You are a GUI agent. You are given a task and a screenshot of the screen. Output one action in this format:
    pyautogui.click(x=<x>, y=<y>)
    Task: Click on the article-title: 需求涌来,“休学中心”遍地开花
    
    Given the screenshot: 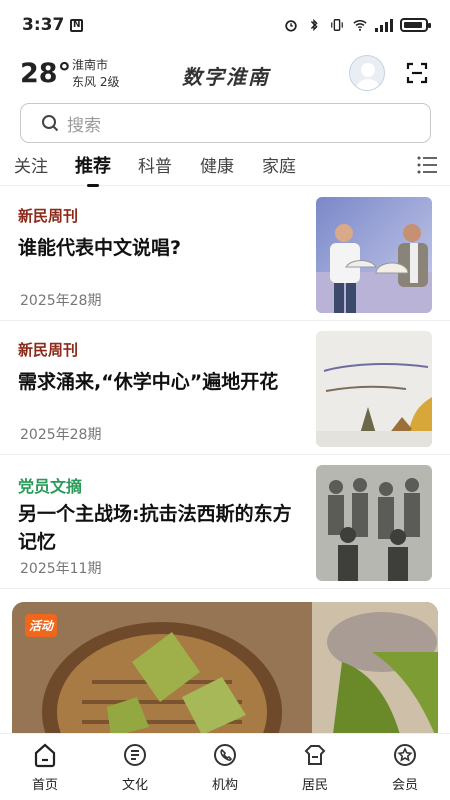 What is the action you would take?
    pyautogui.click(x=148, y=382)
    